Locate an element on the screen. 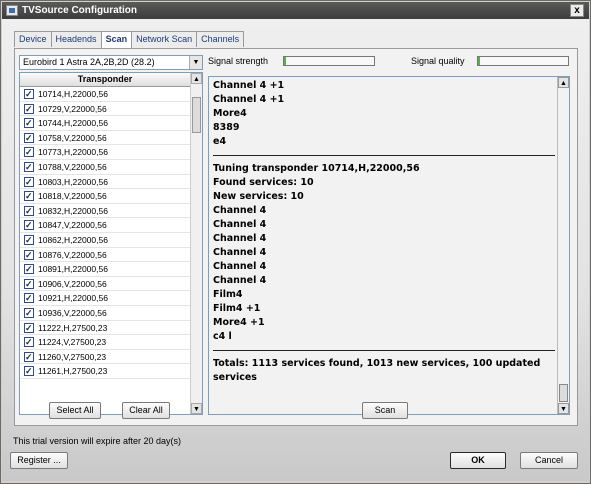  transponder-label: 10891,H,22000,56 is located at coordinates (73, 269).